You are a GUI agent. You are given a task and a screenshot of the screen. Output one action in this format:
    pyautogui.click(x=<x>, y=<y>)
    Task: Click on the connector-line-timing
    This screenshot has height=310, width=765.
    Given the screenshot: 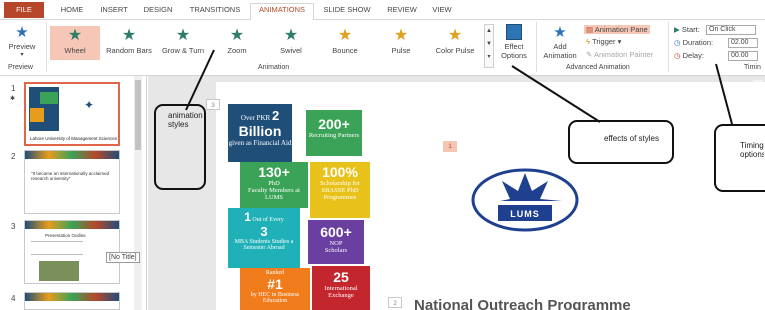 What is the action you would take?
    pyautogui.click(x=724, y=94)
    